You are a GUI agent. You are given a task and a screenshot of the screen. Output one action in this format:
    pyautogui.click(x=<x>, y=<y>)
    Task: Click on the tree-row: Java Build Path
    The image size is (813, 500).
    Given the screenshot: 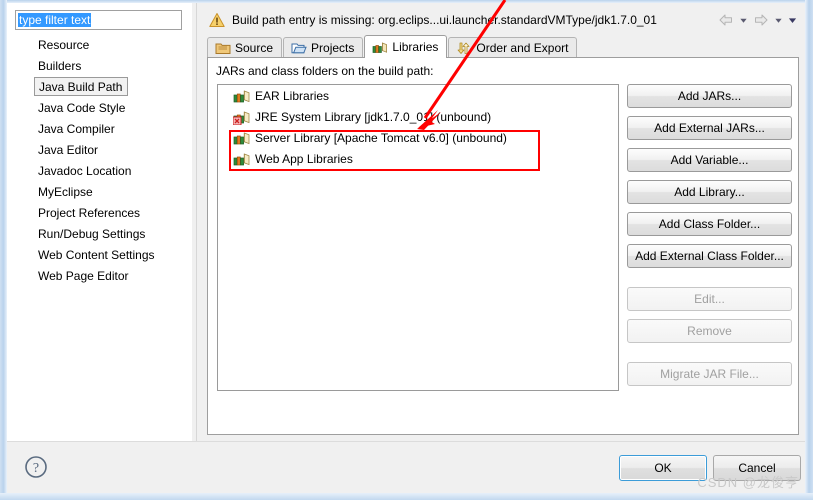 What is the action you would take?
    pyautogui.click(x=99, y=87)
    